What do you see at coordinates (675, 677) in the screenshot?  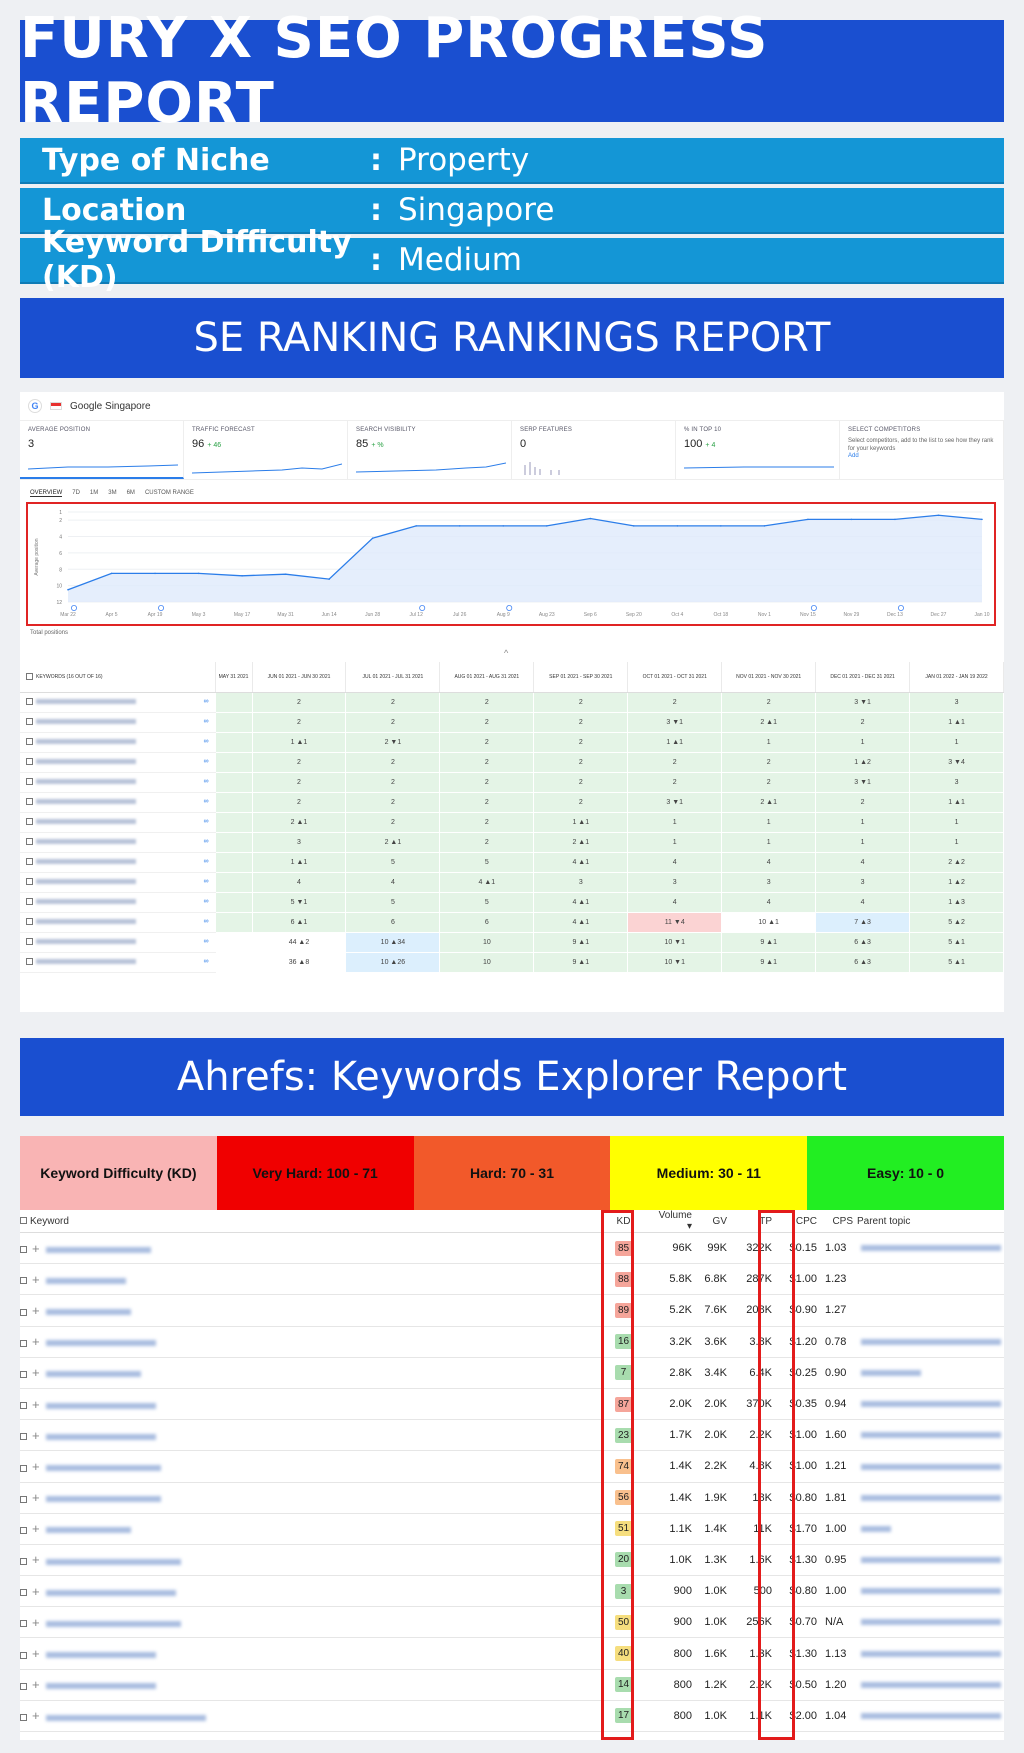 I see `date-column-header: OCT 01 2021 - OCT 31 2021` at bounding box center [675, 677].